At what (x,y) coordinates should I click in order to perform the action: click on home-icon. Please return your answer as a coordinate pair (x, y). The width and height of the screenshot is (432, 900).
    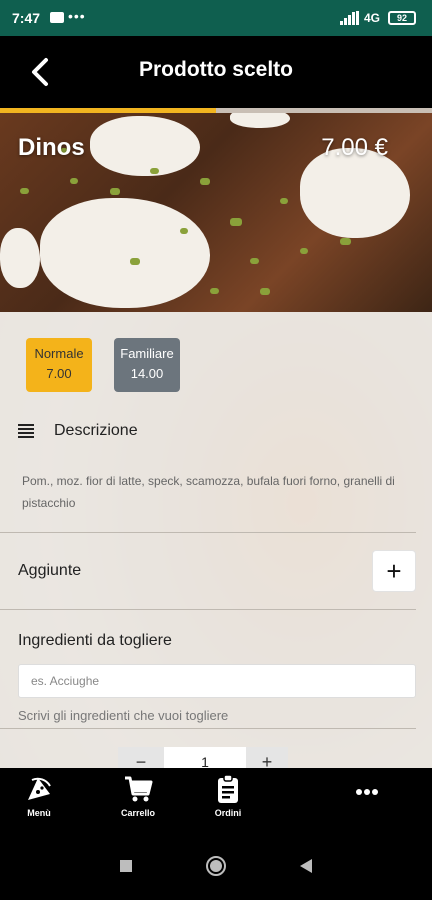
    Looking at the image, I should click on (216, 866).